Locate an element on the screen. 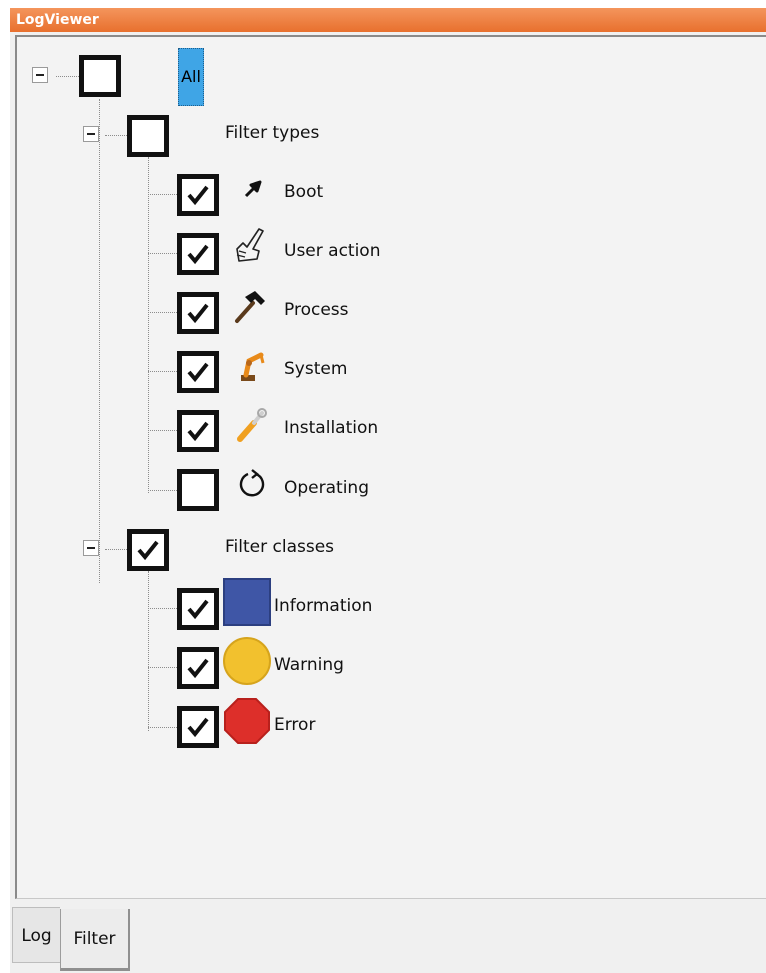  error-label: Error is located at coordinates (295, 725).